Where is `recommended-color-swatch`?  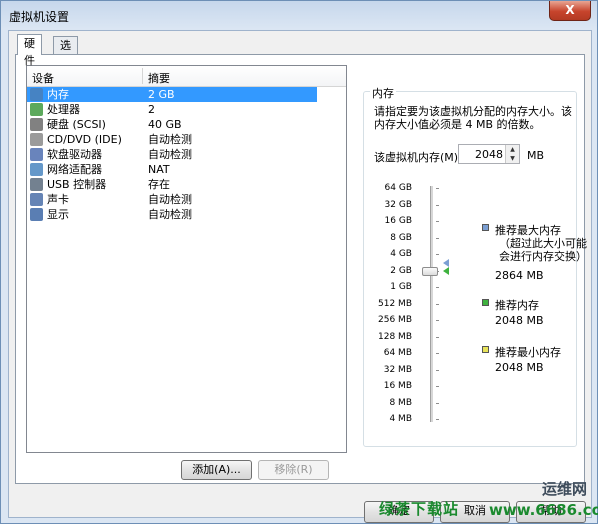 recommended-color-swatch is located at coordinates (485, 302).